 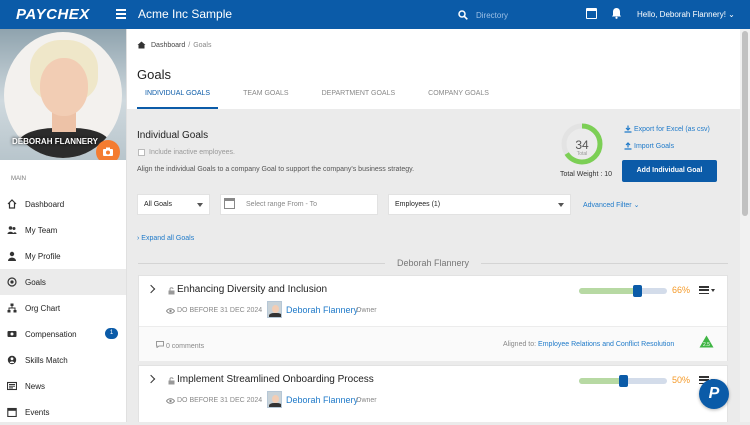 I want to click on sidebar-item-my-profile: My Profile, so click(x=63, y=256).